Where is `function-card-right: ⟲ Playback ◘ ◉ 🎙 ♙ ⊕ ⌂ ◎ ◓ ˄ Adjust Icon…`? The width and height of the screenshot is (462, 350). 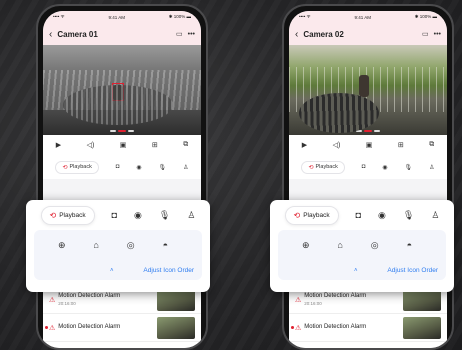 function-card-right: ⟲ Playback ◘ ◉ 🎙 ♙ ⊕ ⌂ ◎ ◓ ˄ Adjust Icon… is located at coordinates (362, 246).